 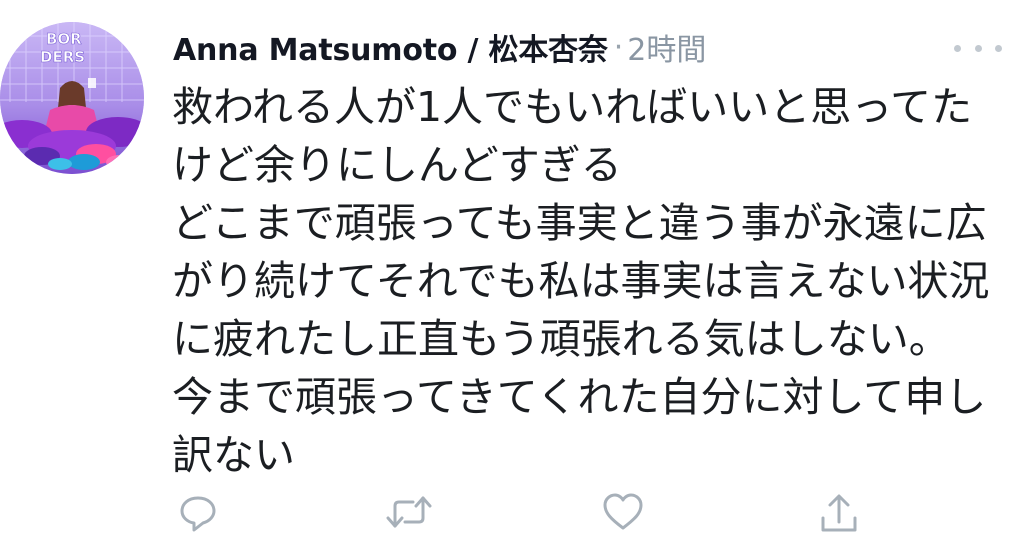 What do you see at coordinates (839, 513) in the screenshot?
I see `share-icon` at bounding box center [839, 513].